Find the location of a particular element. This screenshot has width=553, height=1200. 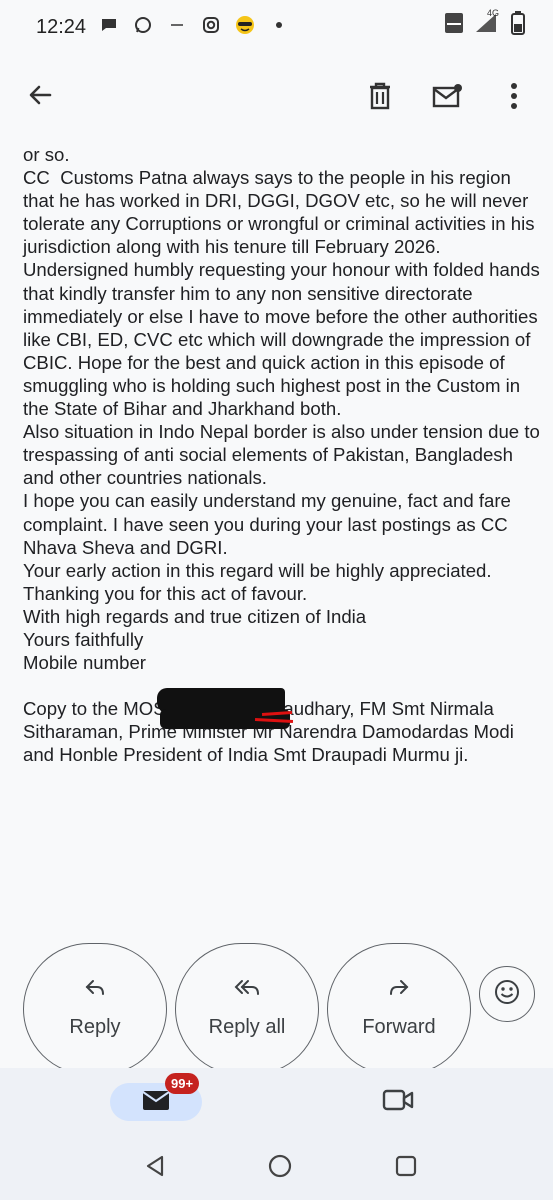

system-recents-button is located at coordinates (406, 1168).